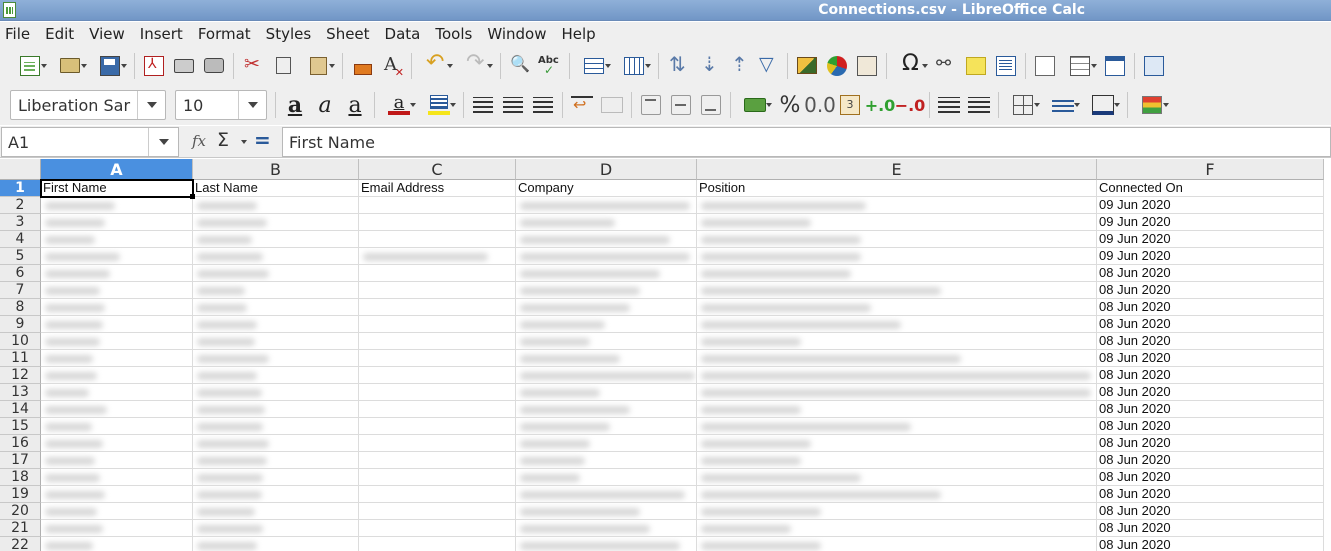 This screenshot has height=551, width=1331. What do you see at coordinates (897, 273) in the screenshot?
I see `cell-e6` at bounding box center [897, 273].